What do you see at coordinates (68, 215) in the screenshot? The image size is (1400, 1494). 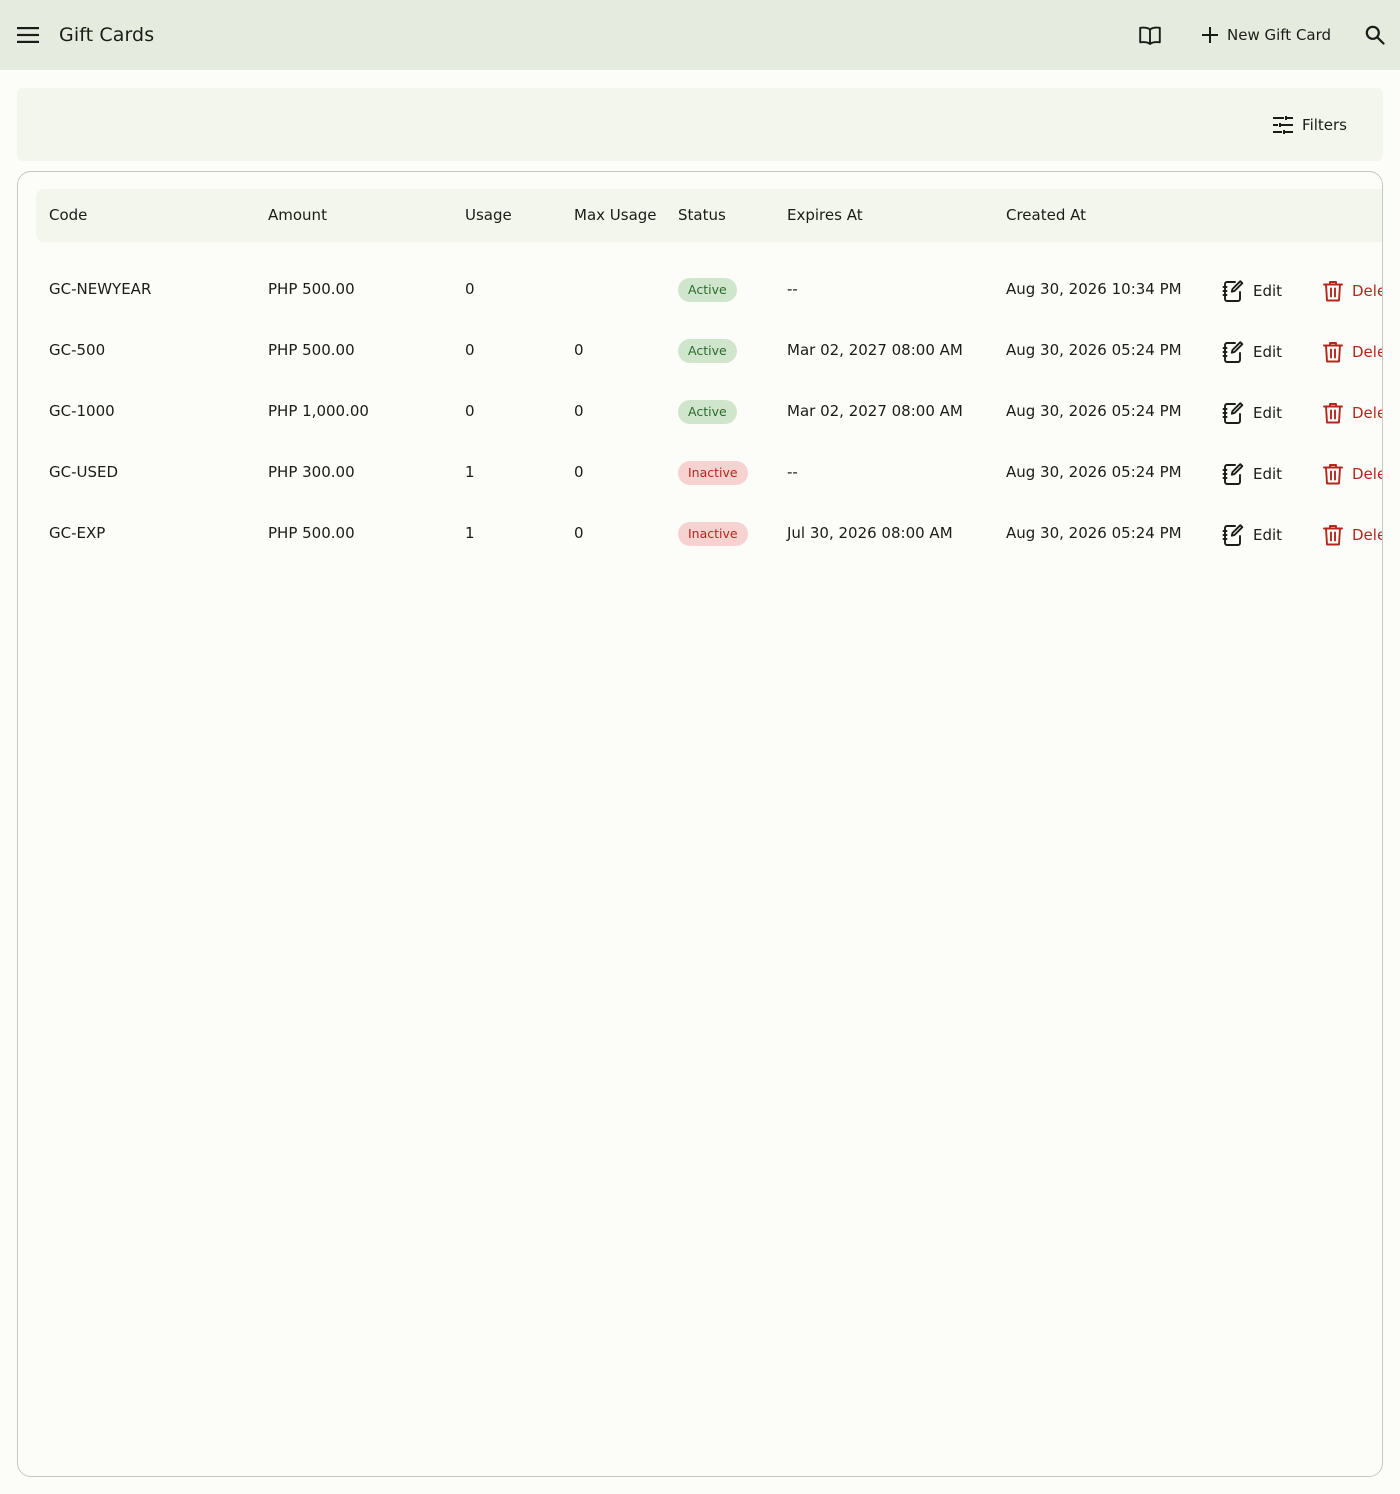 I see `column-header-code: Code` at bounding box center [68, 215].